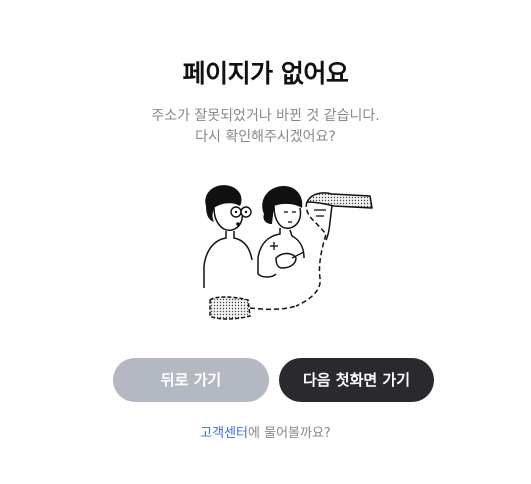 This screenshot has width=531, height=484. What do you see at coordinates (265, 116) in the screenshot?
I see `error-message-line-1: 주소가 잘못되었거나 바뀐 것 같습니다.` at bounding box center [265, 116].